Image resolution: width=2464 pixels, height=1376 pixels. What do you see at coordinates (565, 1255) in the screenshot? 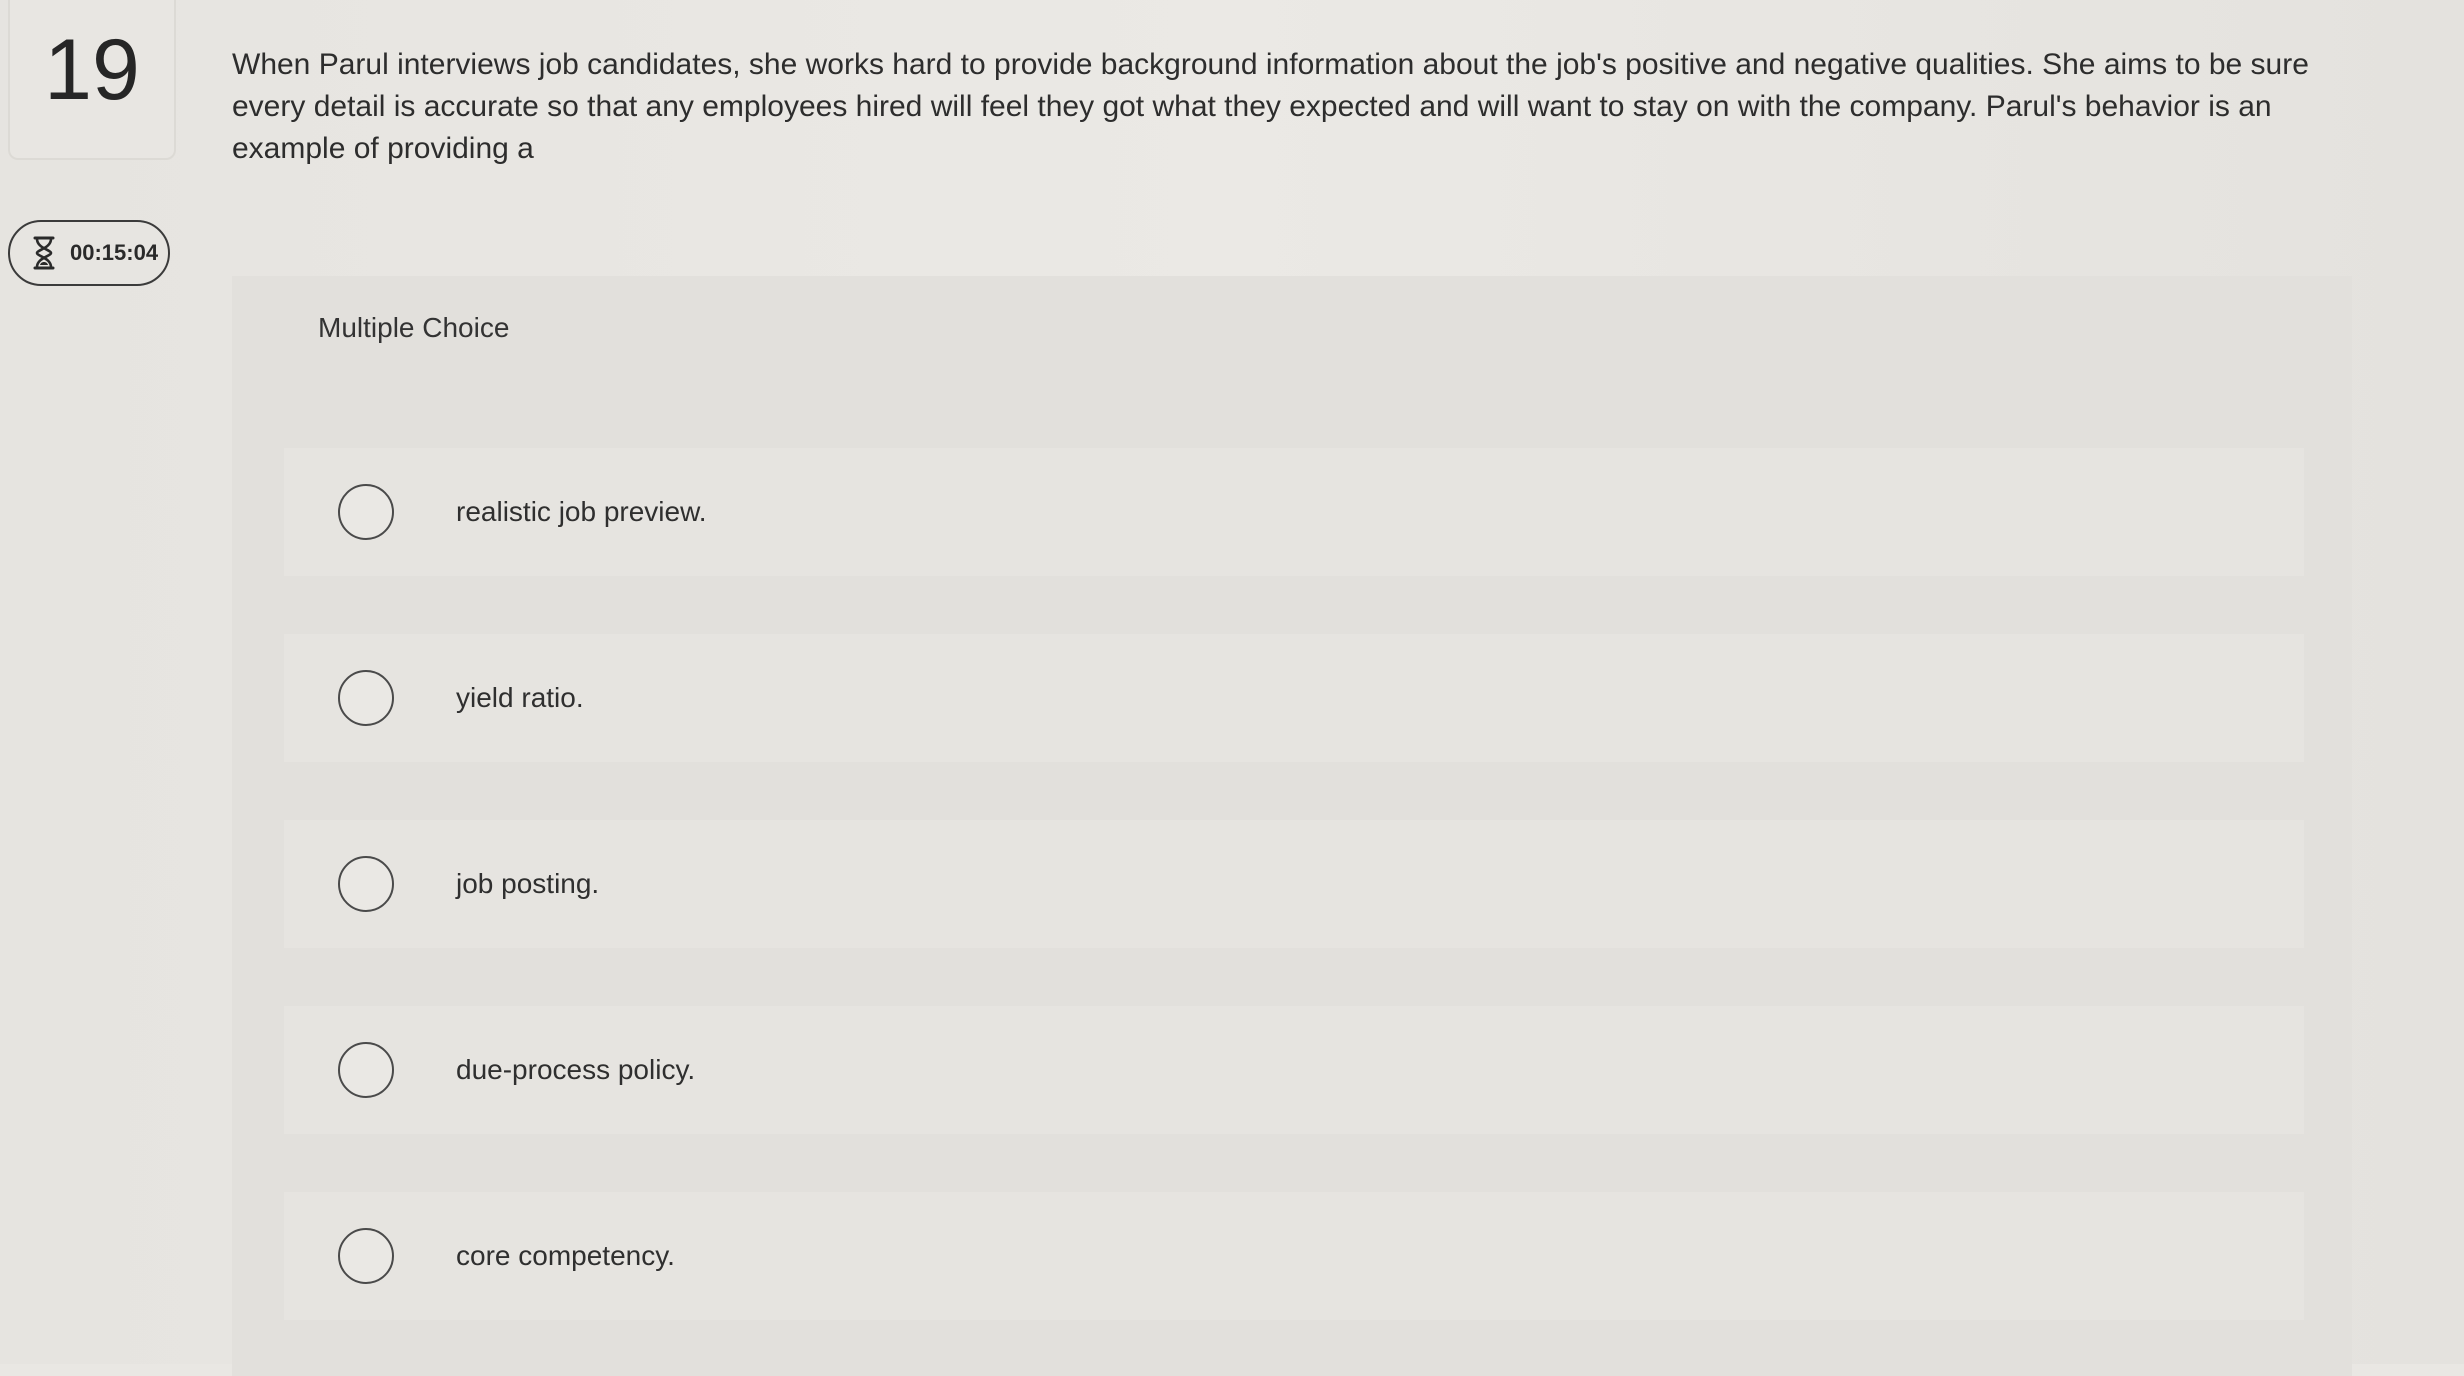
I see `answer-option-label: core competency.` at bounding box center [565, 1255].